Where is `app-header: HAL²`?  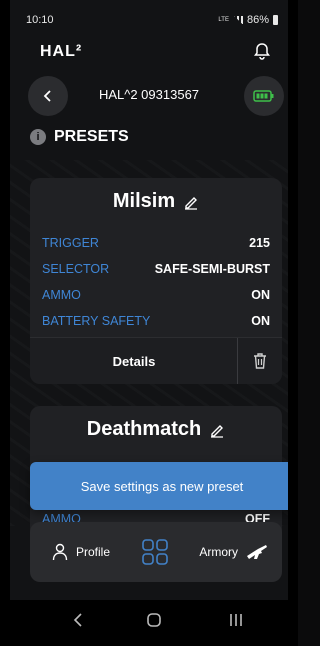
app-header: HAL² is located at coordinates (149, 54).